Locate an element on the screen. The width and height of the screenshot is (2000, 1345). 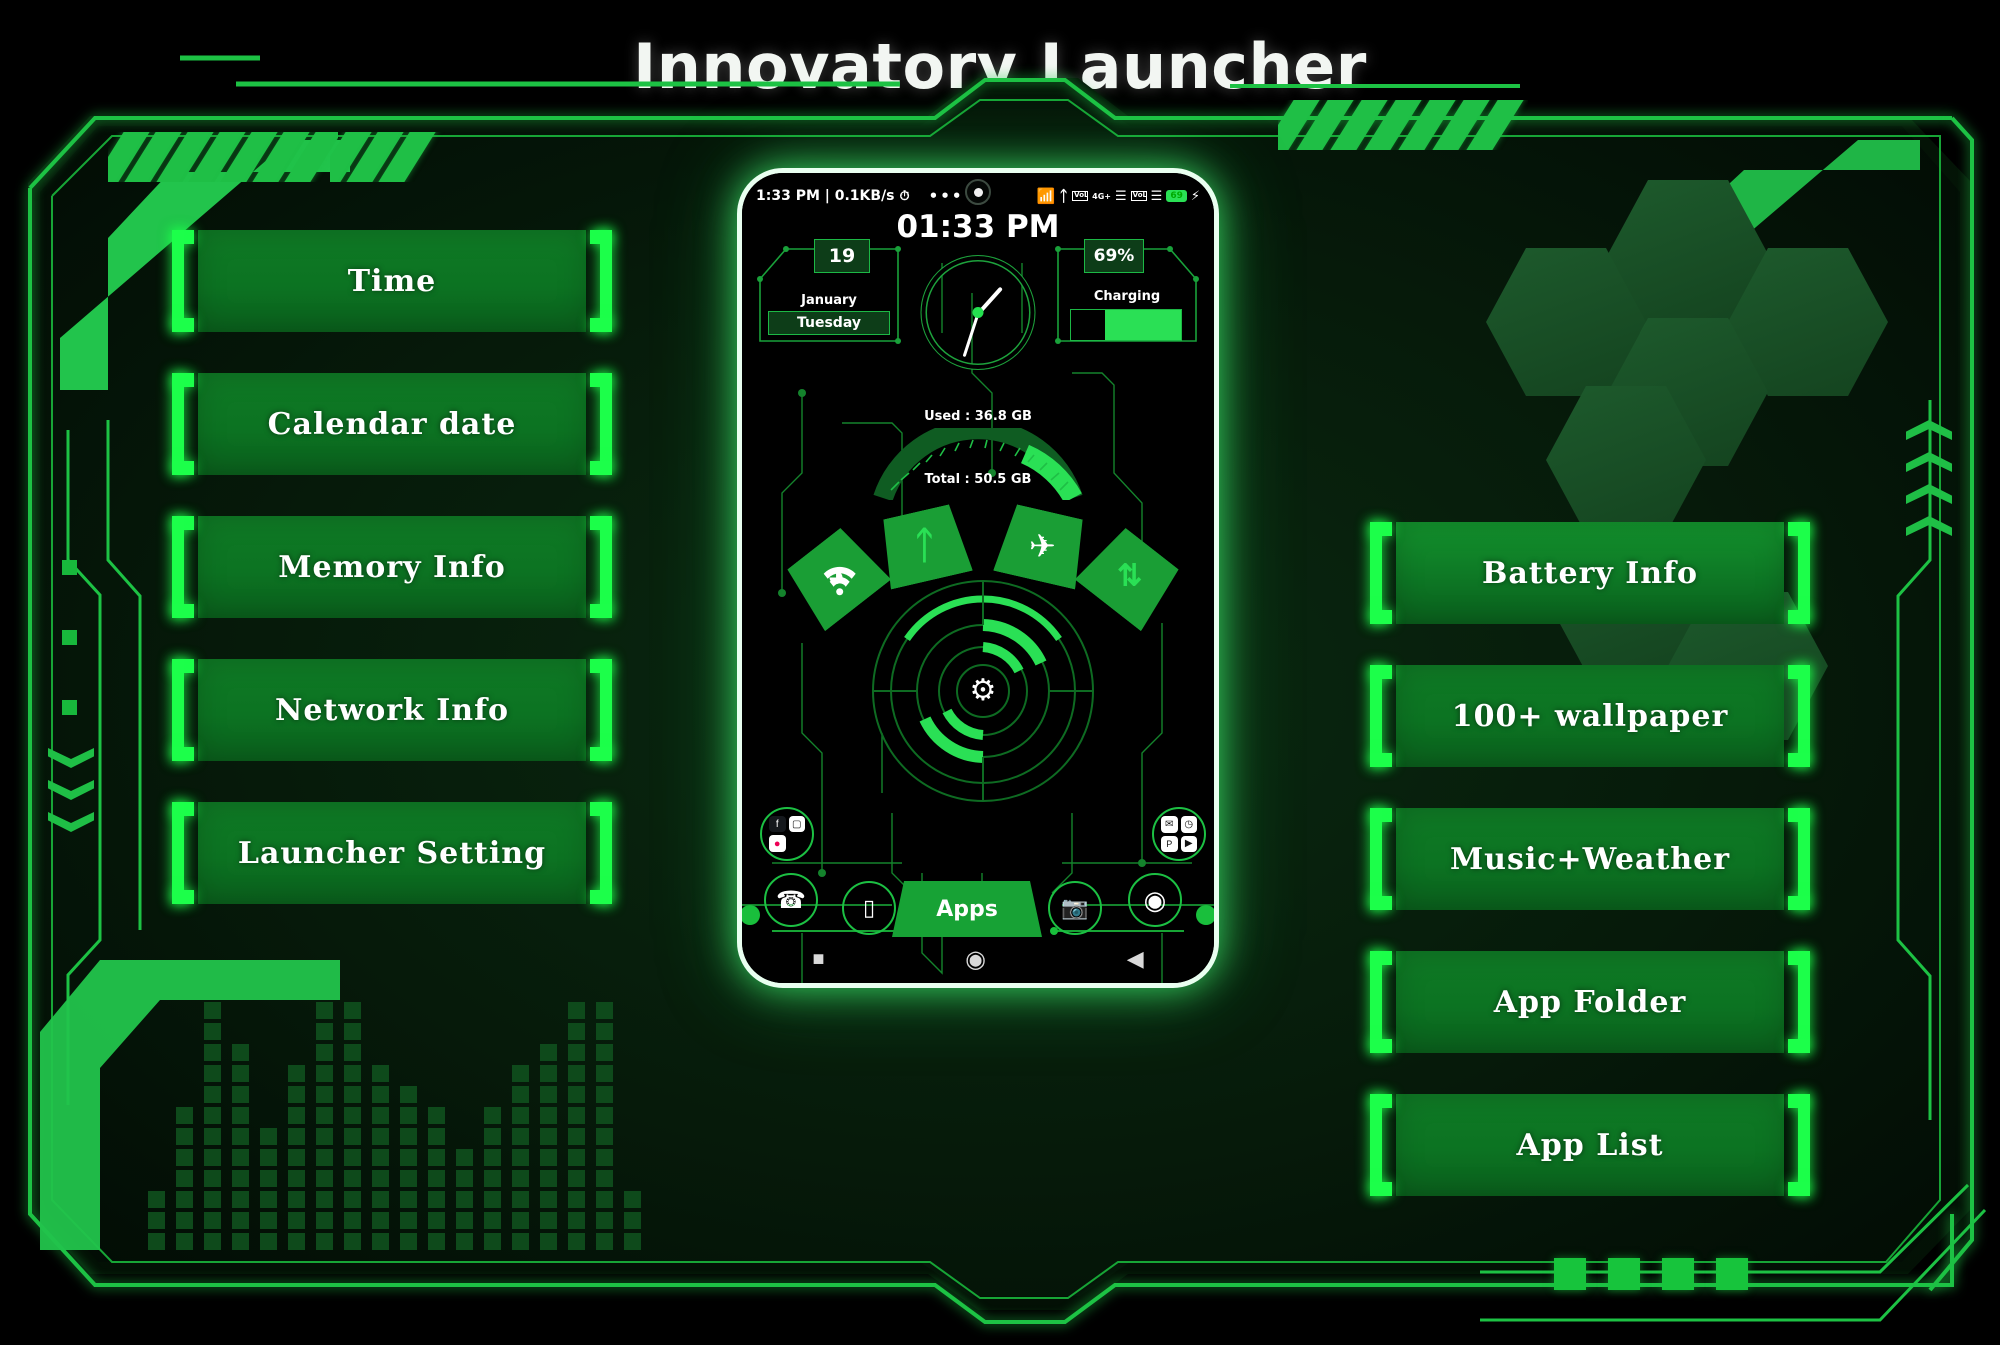
home-circle-icon: ◉ is located at coordinates (975, 959).